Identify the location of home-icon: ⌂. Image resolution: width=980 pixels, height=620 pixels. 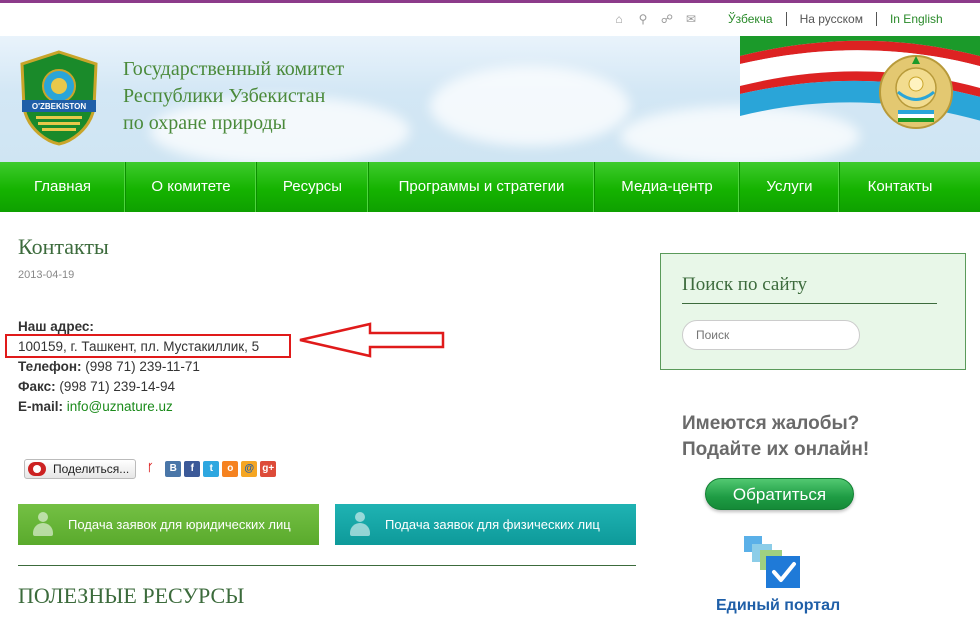
(619, 19).